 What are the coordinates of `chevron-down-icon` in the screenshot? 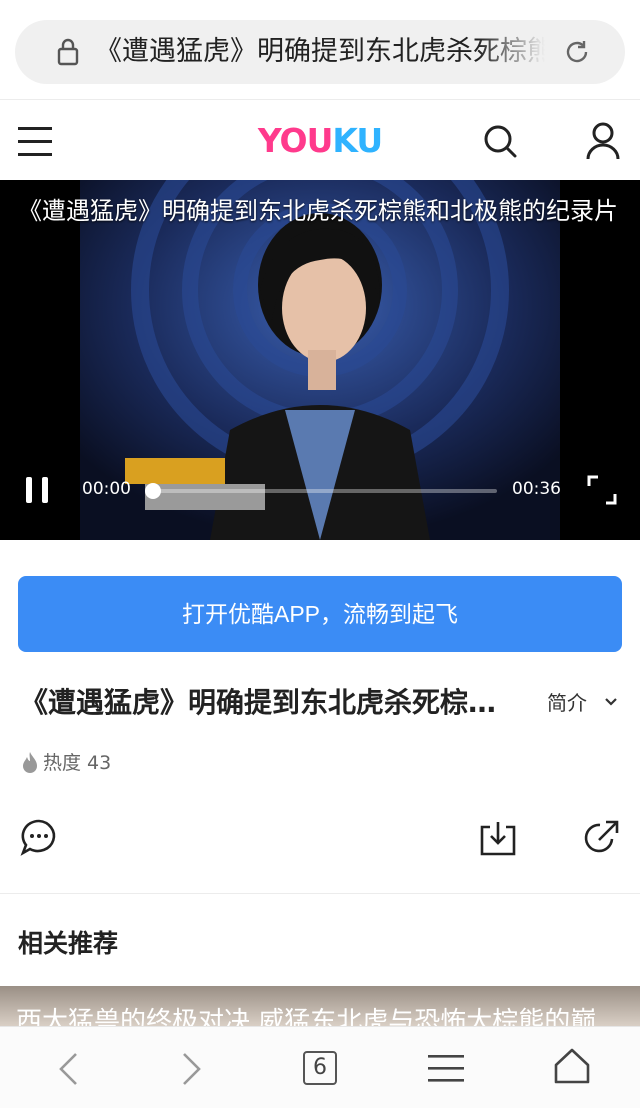 It's located at (611, 702).